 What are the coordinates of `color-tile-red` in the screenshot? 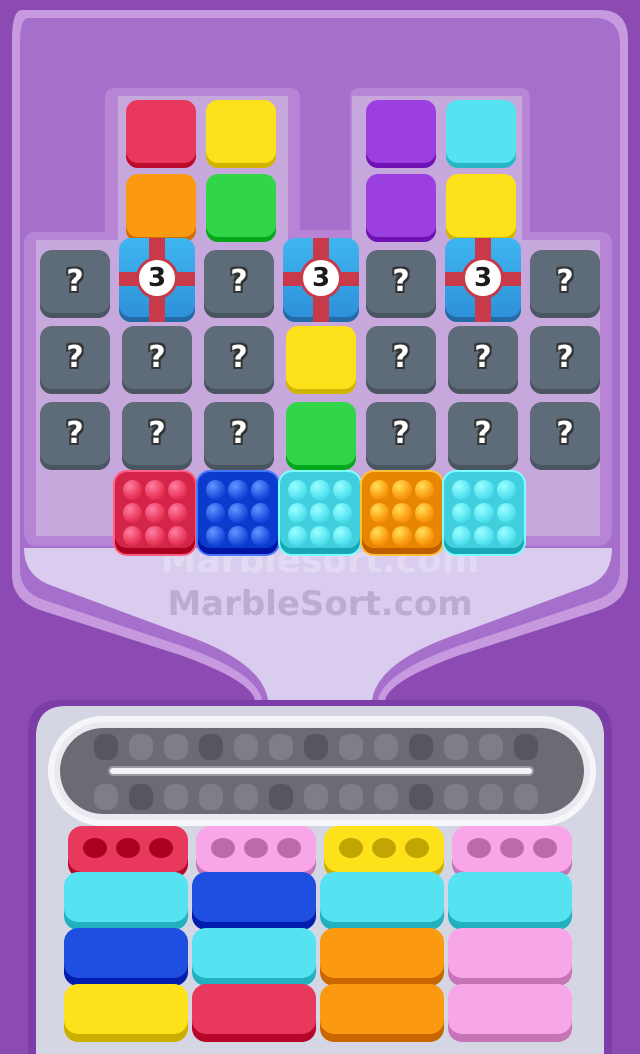 It's located at (161, 134).